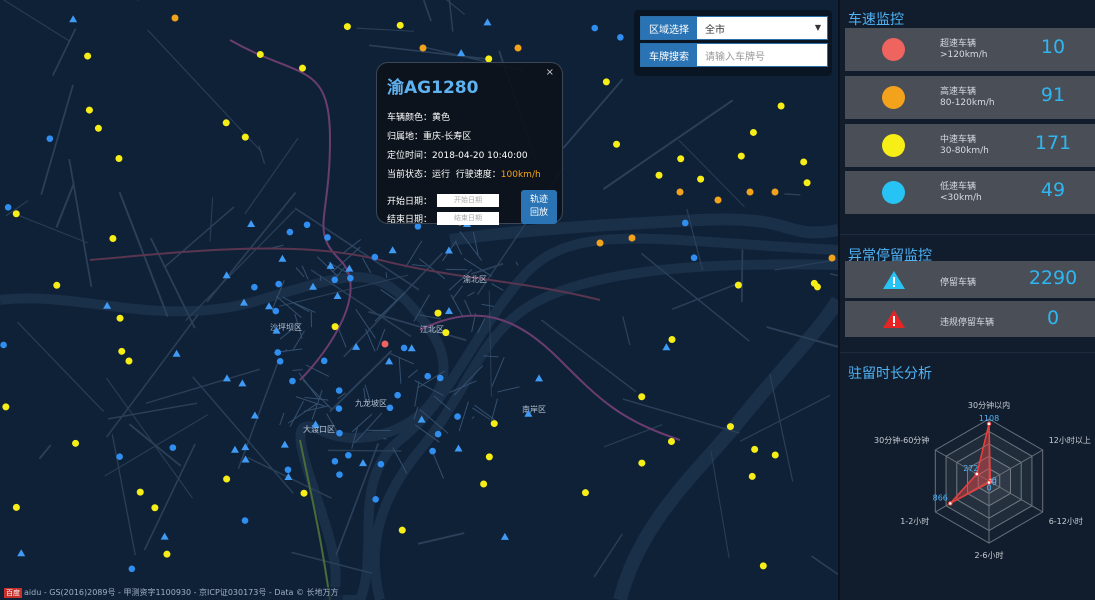 Image resolution: width=1095 pixels, height=600 pixels. Describe the element at coordinates (989, 405) in the screenshot. I see `radar-indicator-label: 30分钟以内` at that location.